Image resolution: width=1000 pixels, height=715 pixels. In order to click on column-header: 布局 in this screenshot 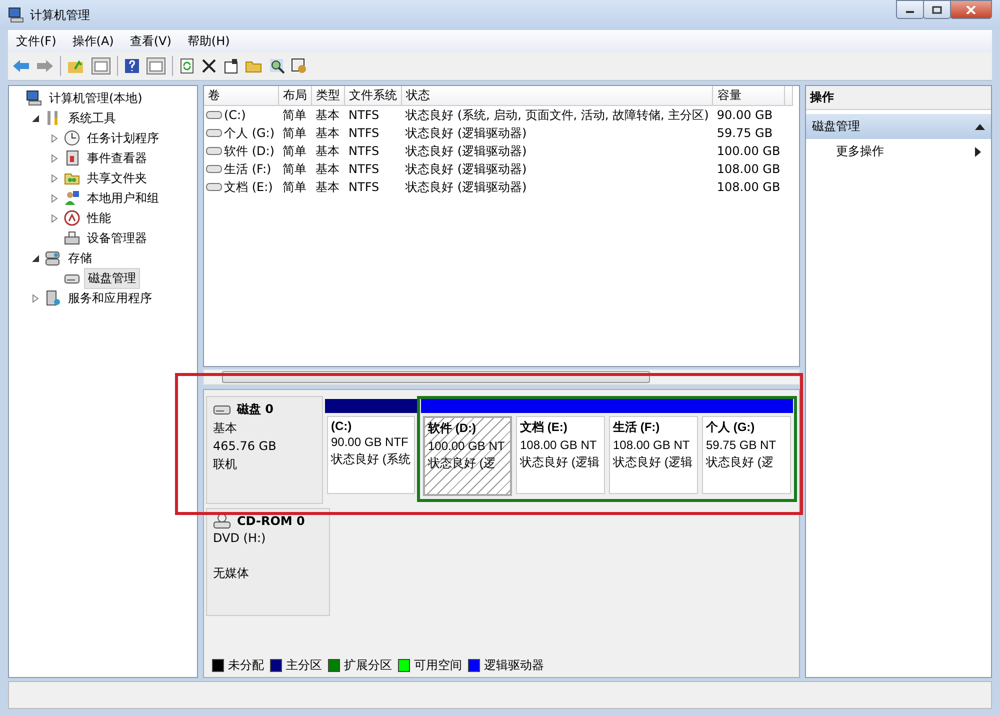, I will do `click(295, 96)`.